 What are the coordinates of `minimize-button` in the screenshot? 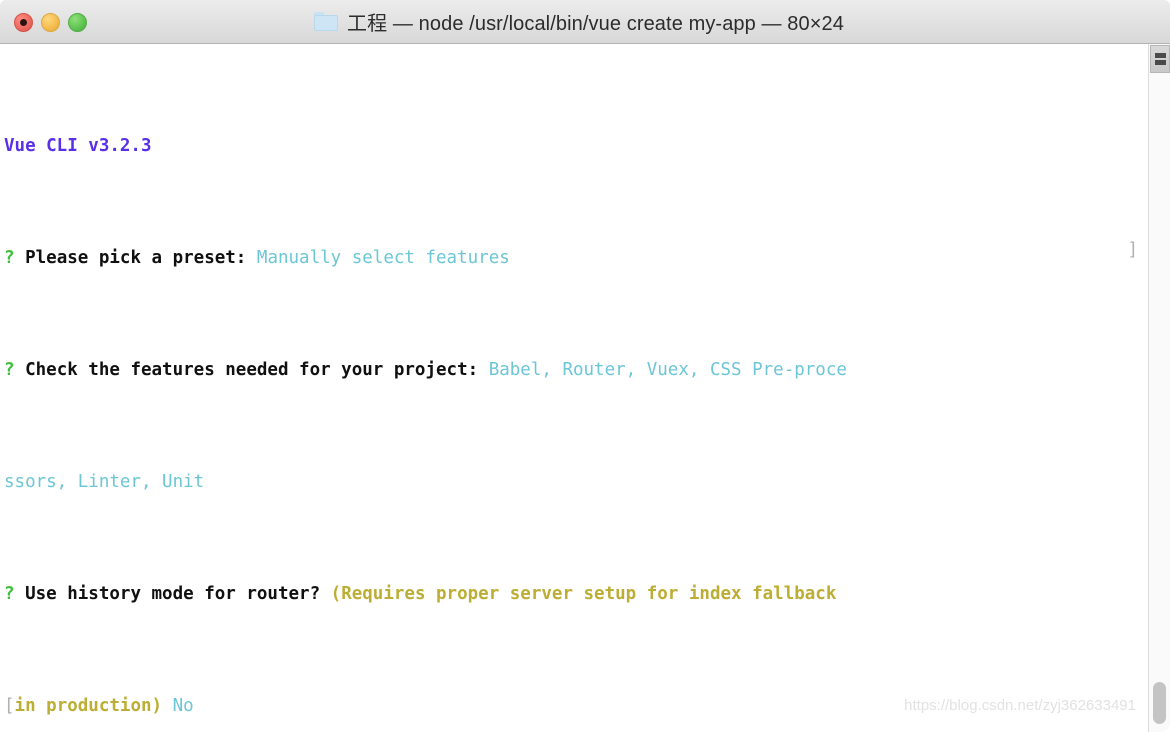 It's located at (50, 22).